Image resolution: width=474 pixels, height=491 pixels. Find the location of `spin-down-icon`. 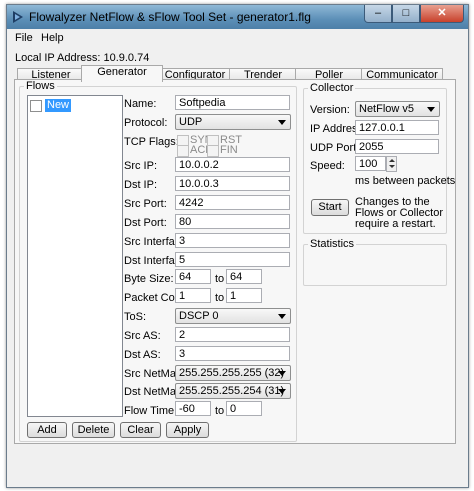

spin-down-icon is located at coordinates (391, 167).